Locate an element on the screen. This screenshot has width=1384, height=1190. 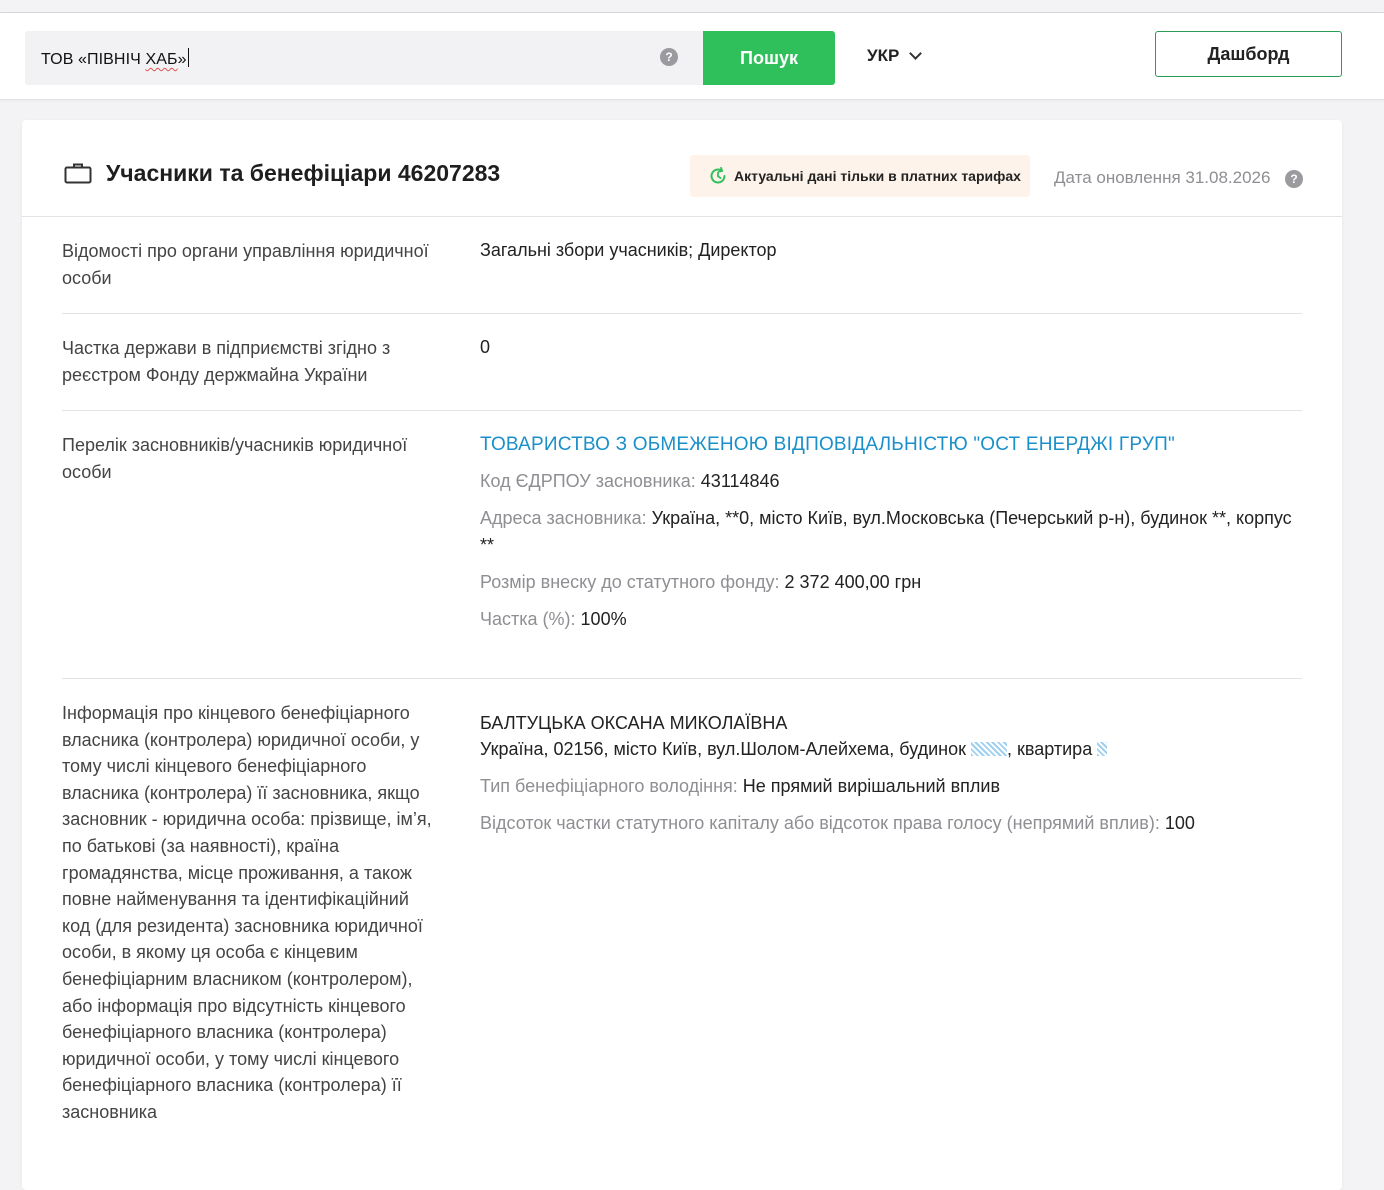
spellcheck-word: ХАБ is located at coordinates (161, 59).